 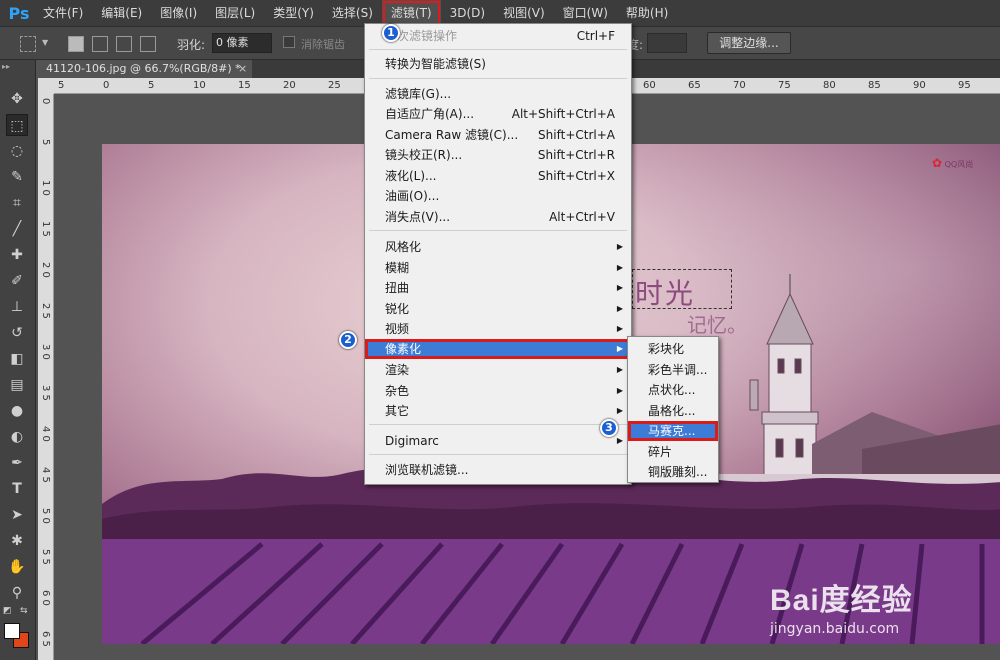 What do you see at coordinates (391, 33) in the screenshot?
I see `step-badge-1: 1` at bounding box center [391, 33].